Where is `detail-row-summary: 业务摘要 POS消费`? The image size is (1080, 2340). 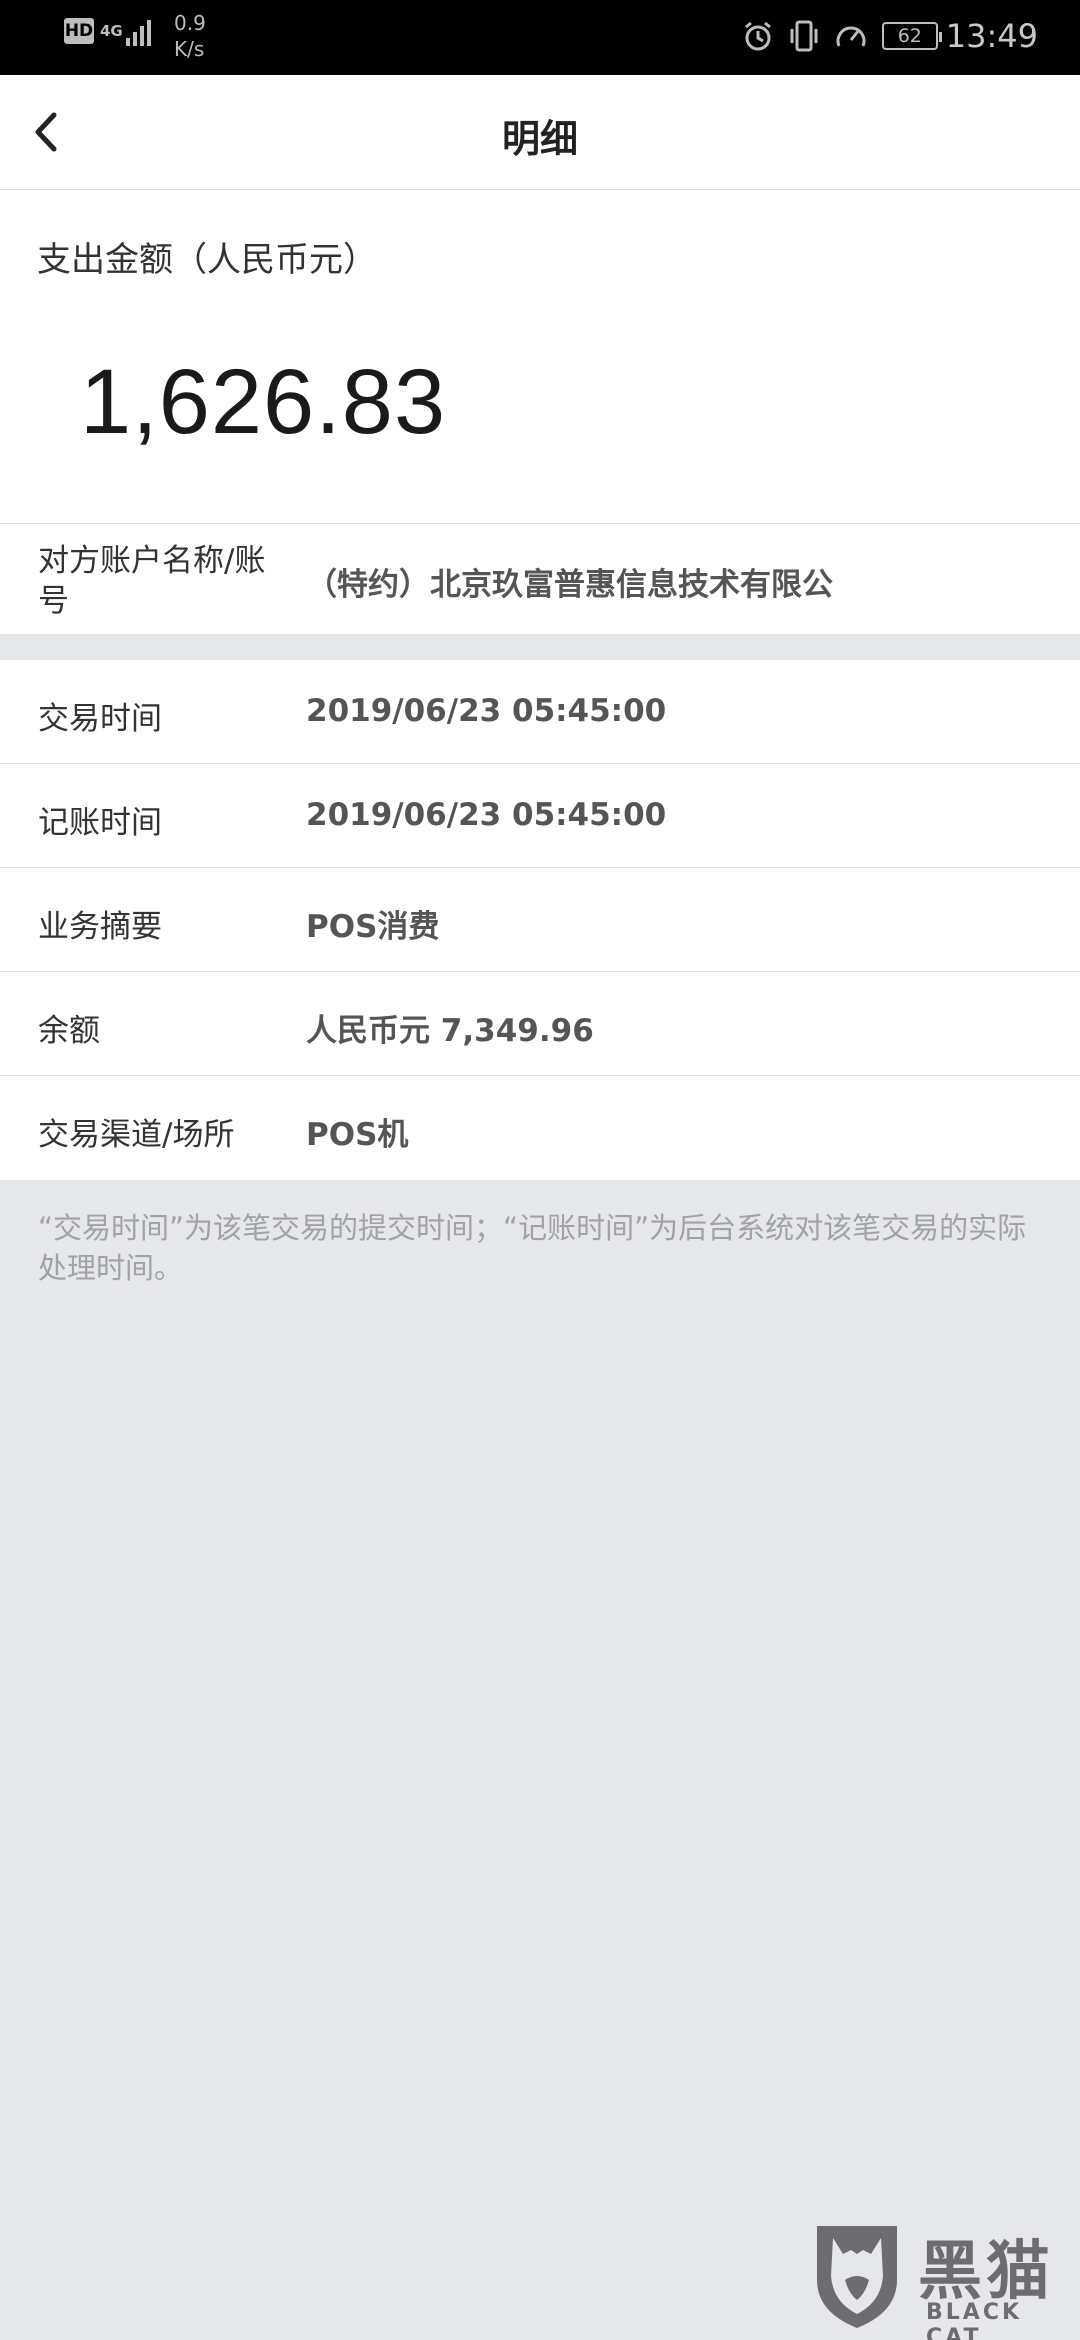
detail-row-summary: 业务摘要 POS消费 is located at coordinates (540, 920).